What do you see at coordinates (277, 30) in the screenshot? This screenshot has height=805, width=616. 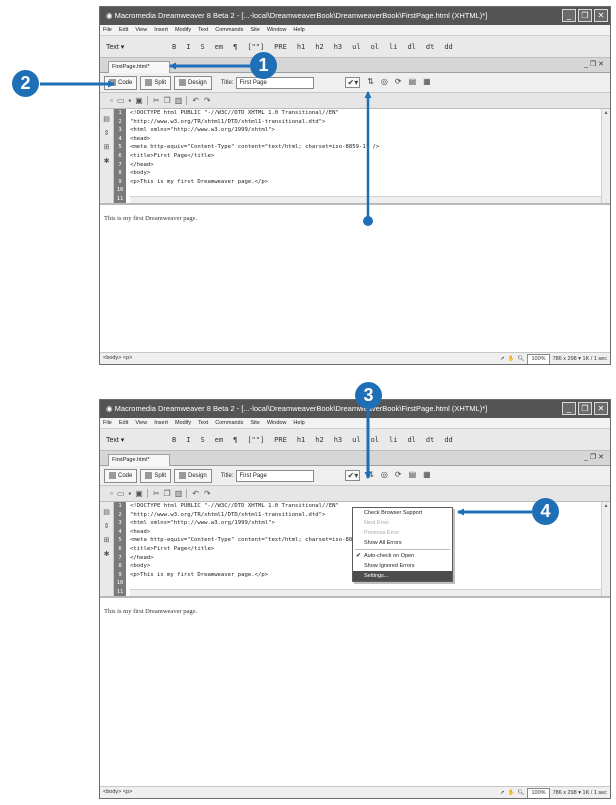 I see `menu-window: Window` at bounding box center [277, 30].